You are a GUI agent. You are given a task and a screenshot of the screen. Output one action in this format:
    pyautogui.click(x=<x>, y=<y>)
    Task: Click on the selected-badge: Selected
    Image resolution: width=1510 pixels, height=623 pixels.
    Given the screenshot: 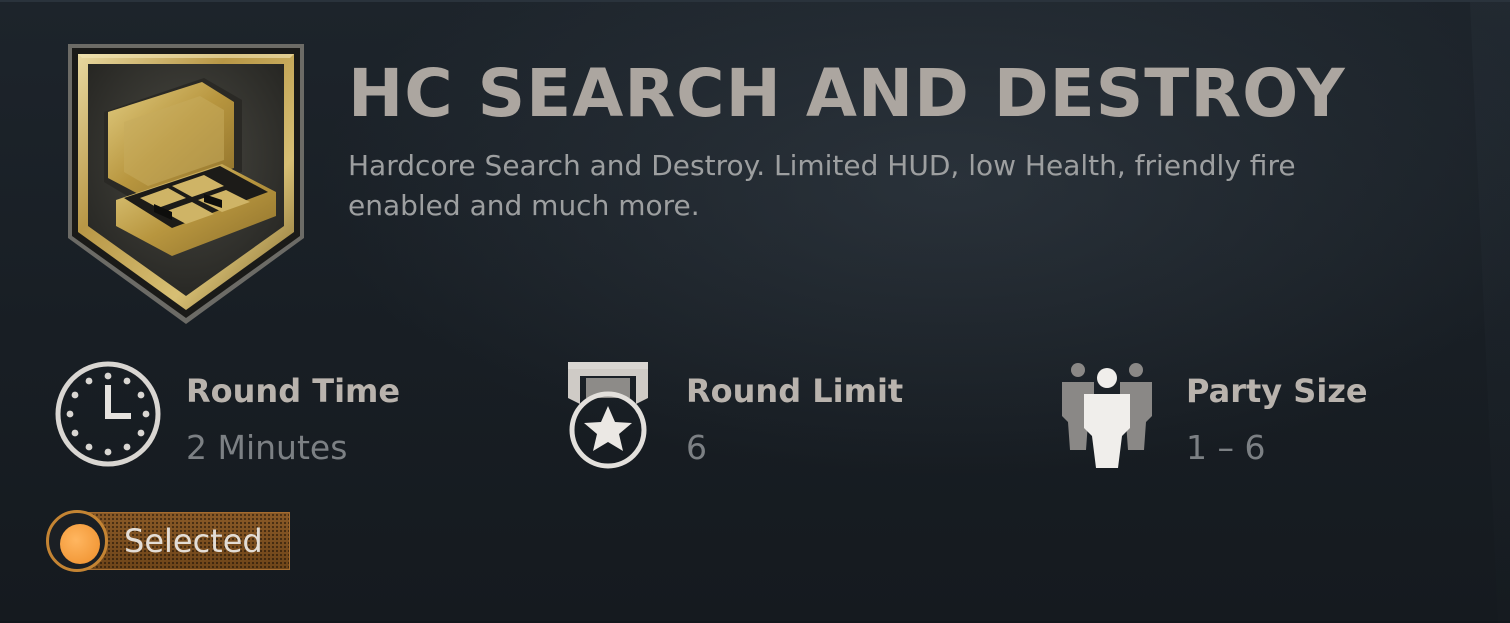 What is the action you would take?
    pyautogui.click(x=169, y=541)
    